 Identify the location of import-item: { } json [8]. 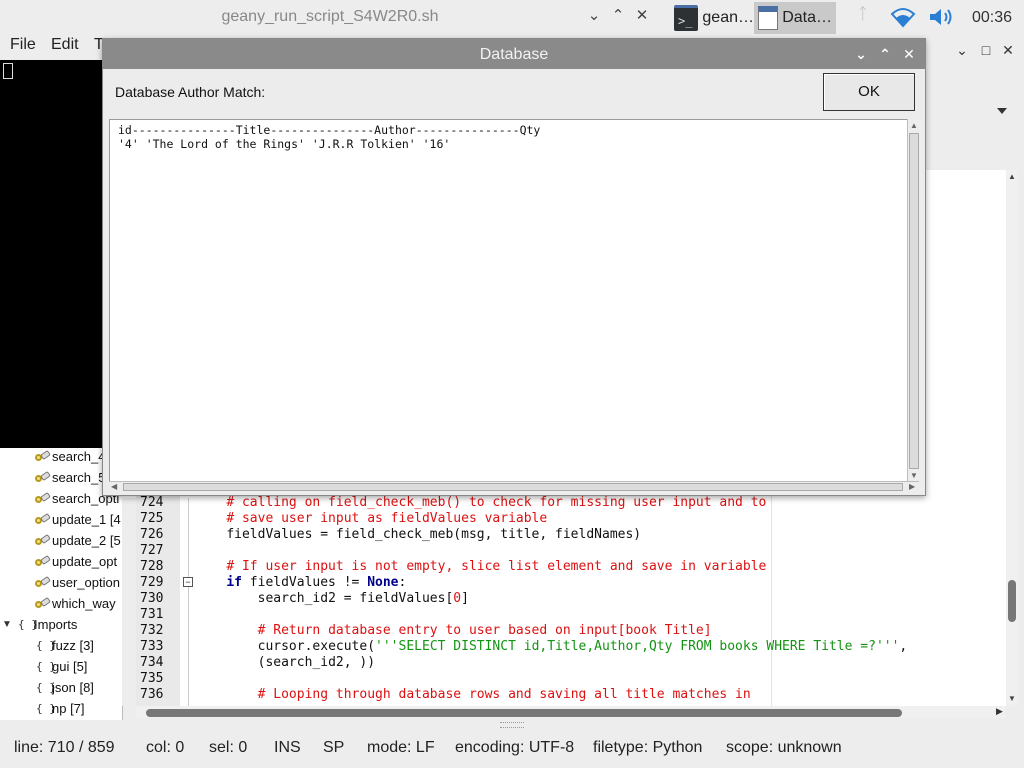
(65, 687).